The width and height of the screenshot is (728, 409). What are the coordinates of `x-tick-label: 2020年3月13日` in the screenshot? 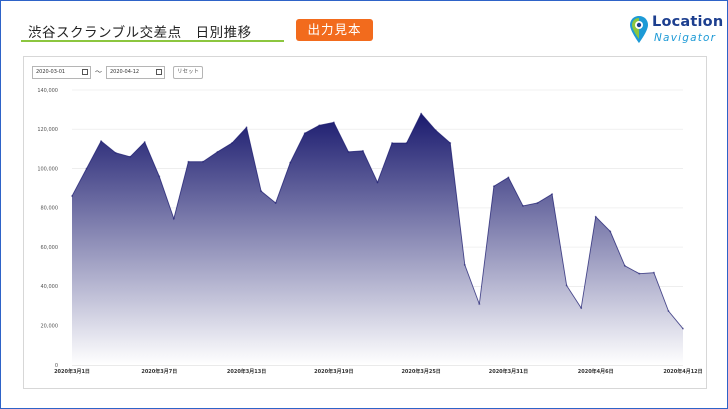 It's located at (246, 371).